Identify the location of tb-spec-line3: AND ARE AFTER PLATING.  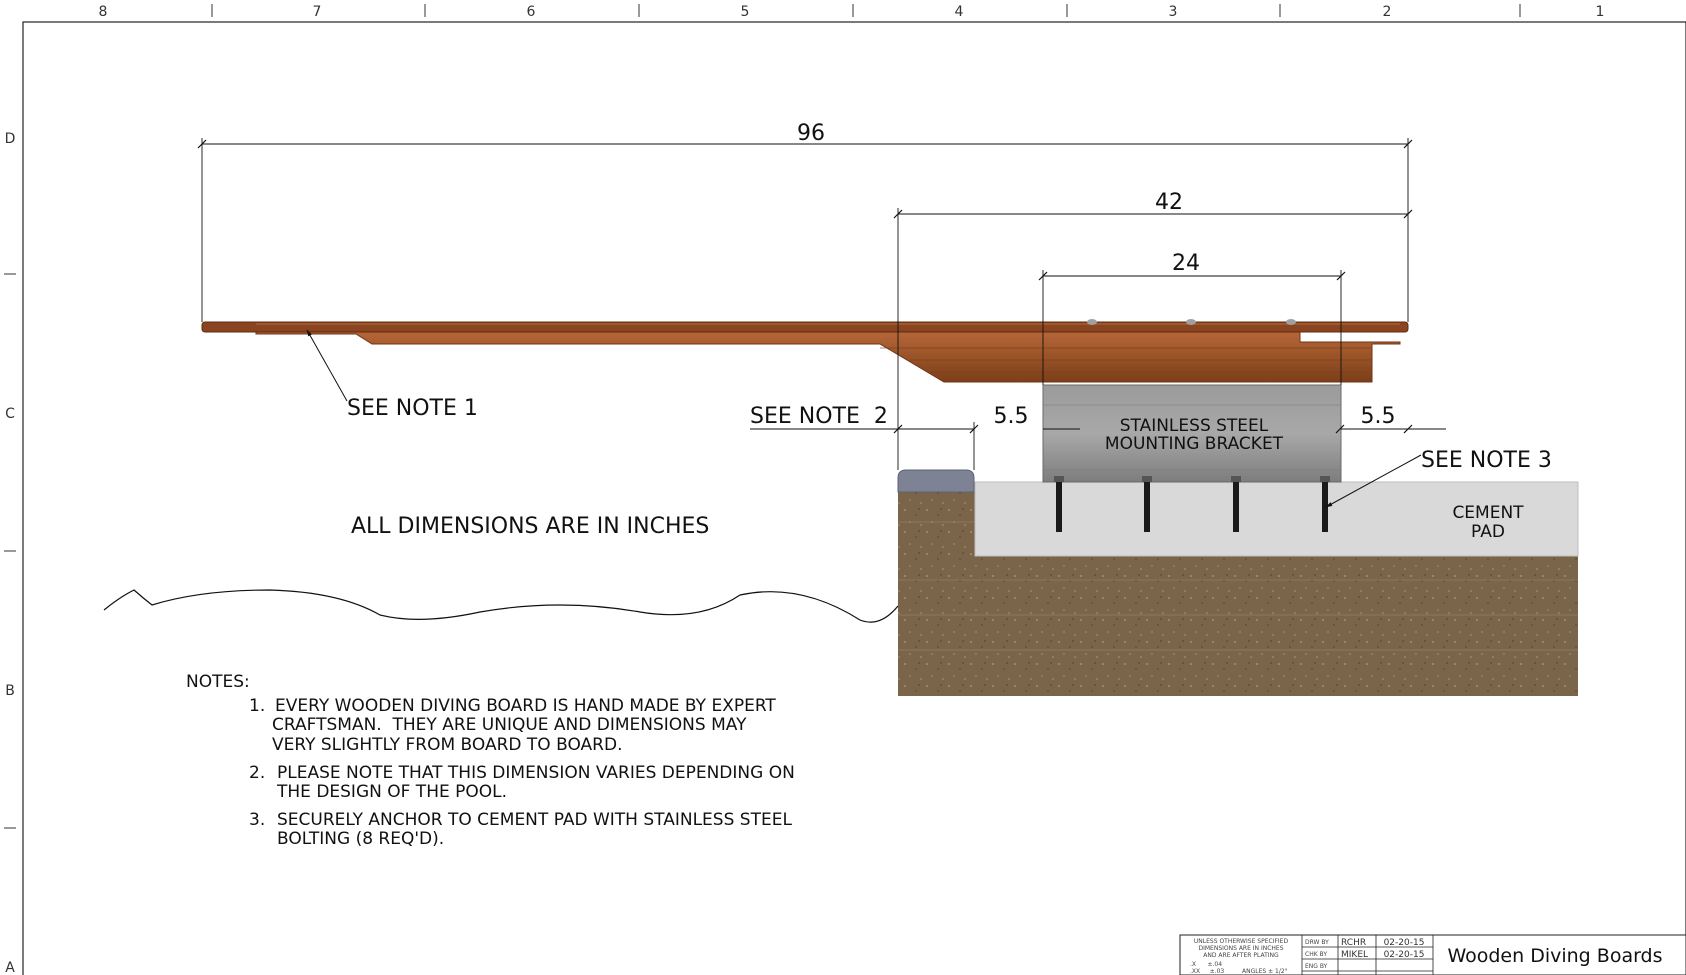
(1241, 955).